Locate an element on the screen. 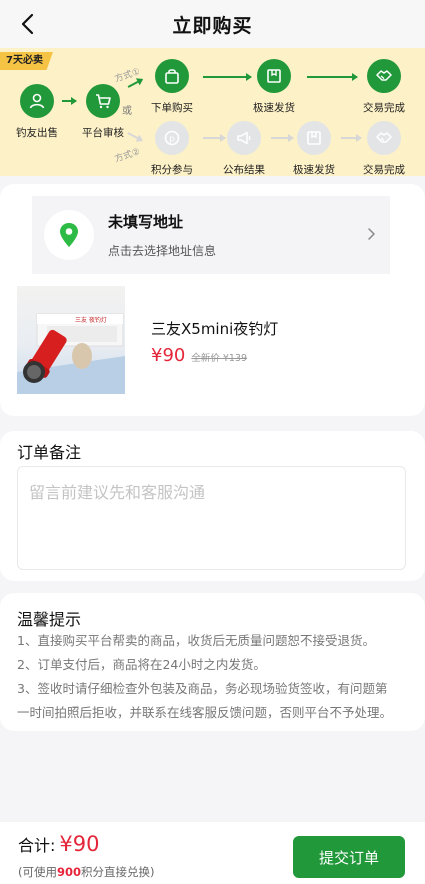  product-name: 三友X5mini夜钓灯 is located at coordinates (215, 329).